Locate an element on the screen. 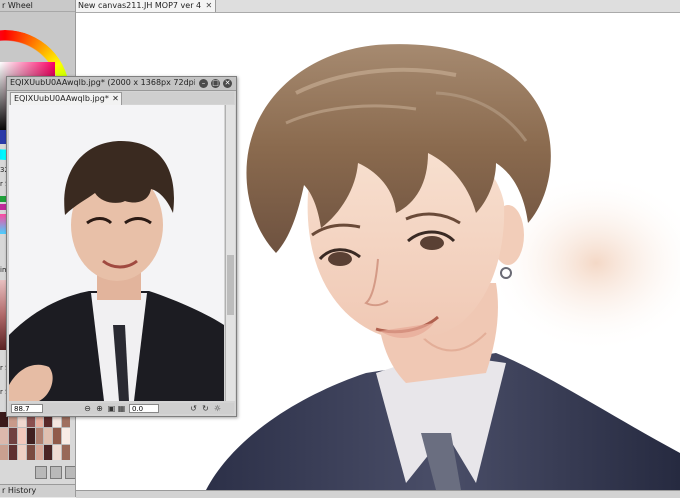 The image size is (680, 498). add-color-icon is located at coordinates (41, 472).